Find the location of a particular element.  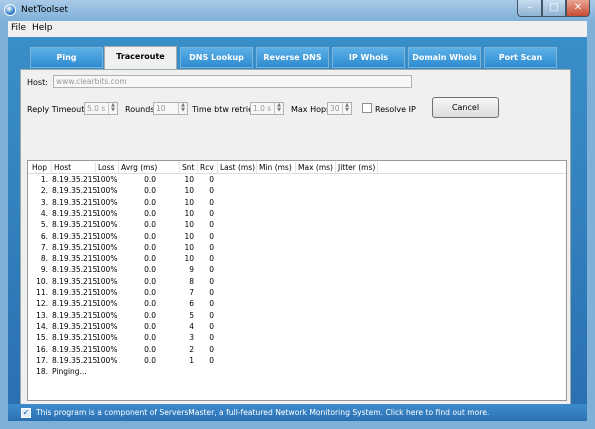

menu-bar: File Help is located at coordinates (297, 29).